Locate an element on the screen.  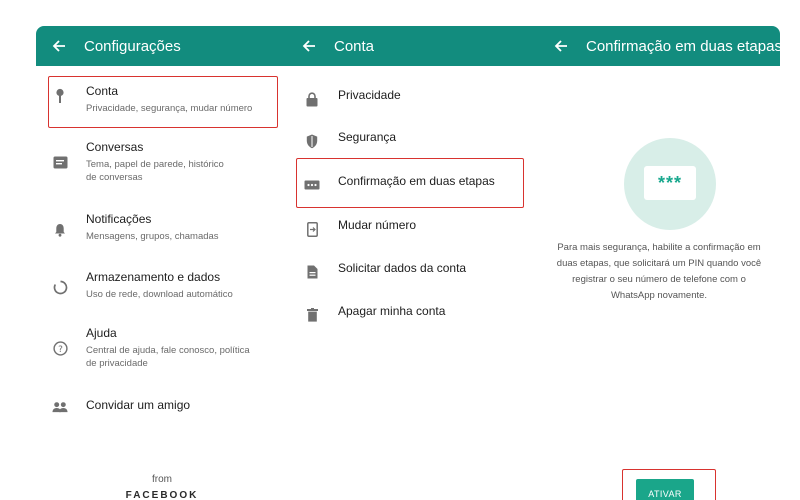
facebook-logo: FACEBOOK is located at coordinates (162, 495).